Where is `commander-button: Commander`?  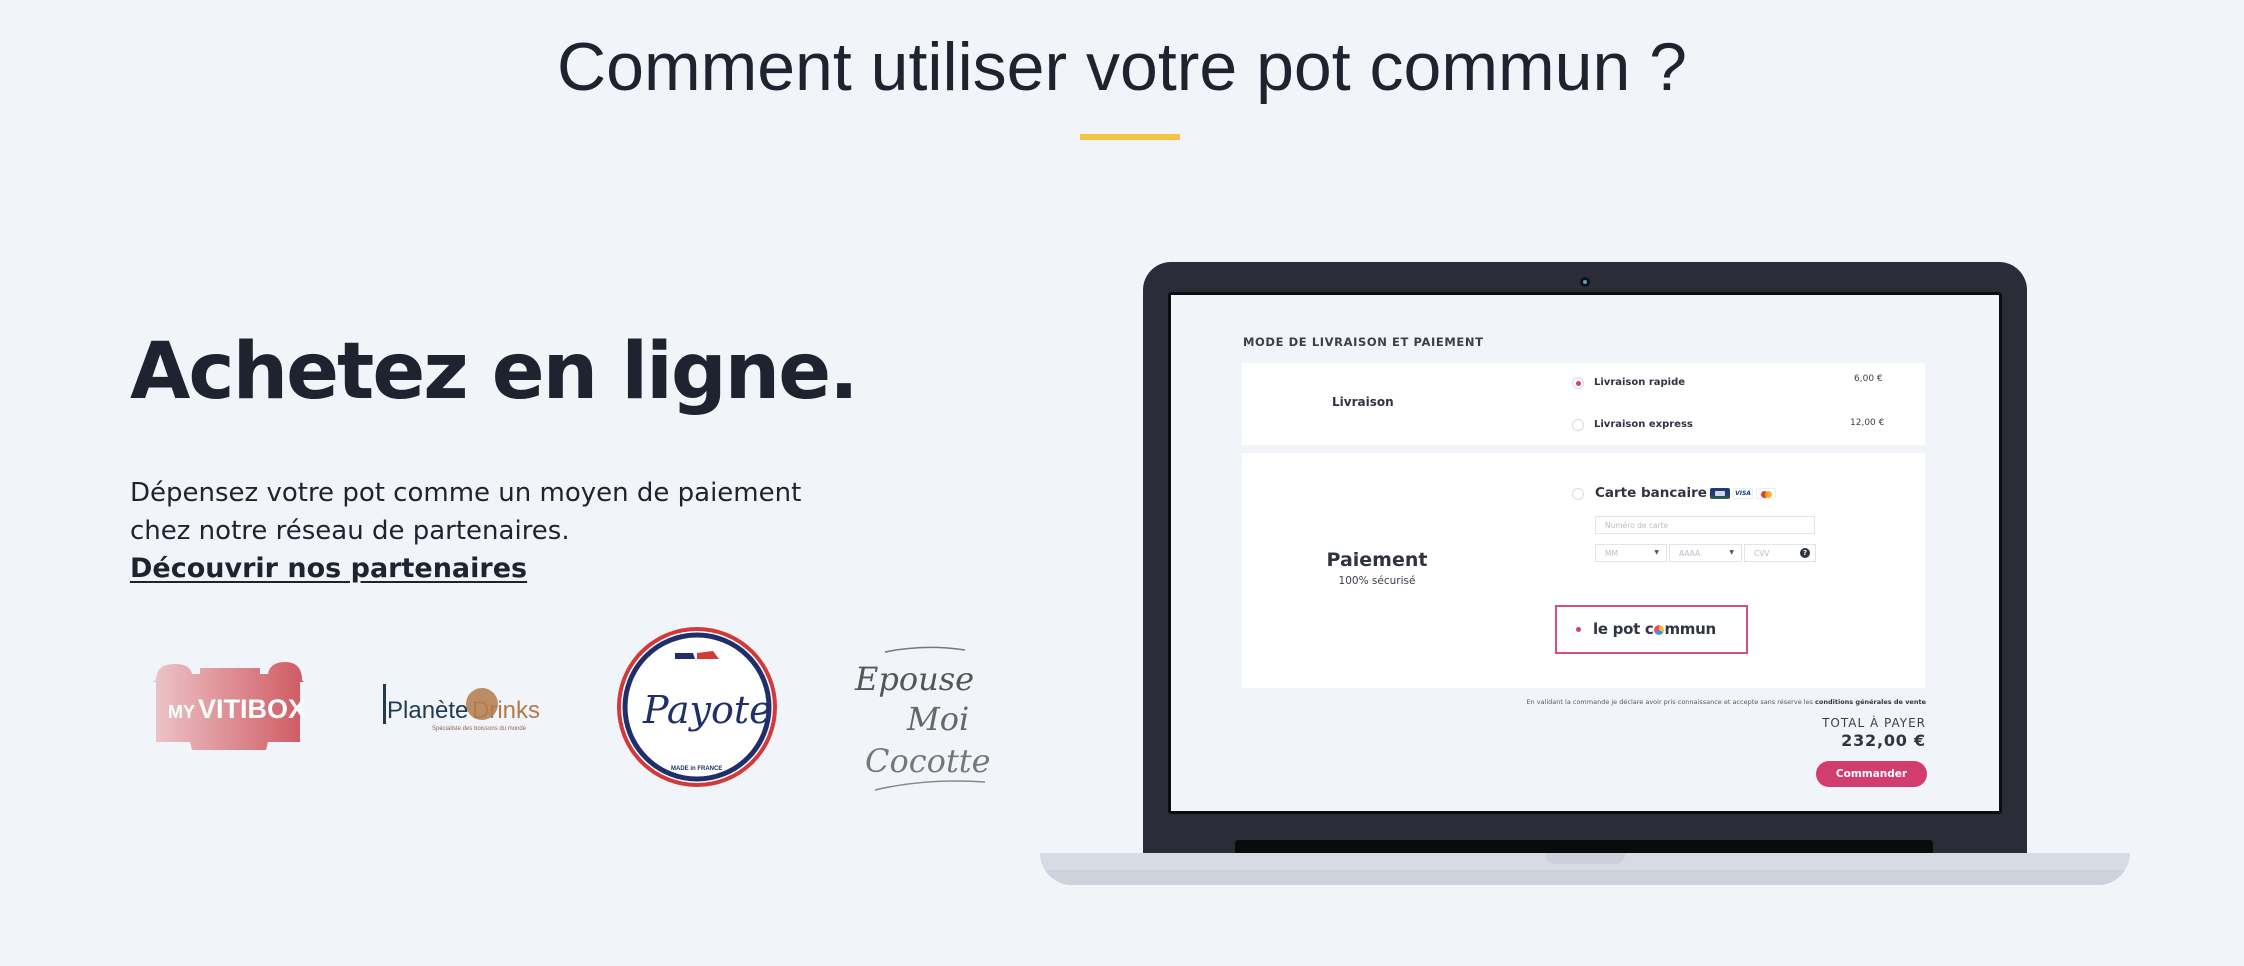 commander-button: Commander is located at coordinates (1871, 774).